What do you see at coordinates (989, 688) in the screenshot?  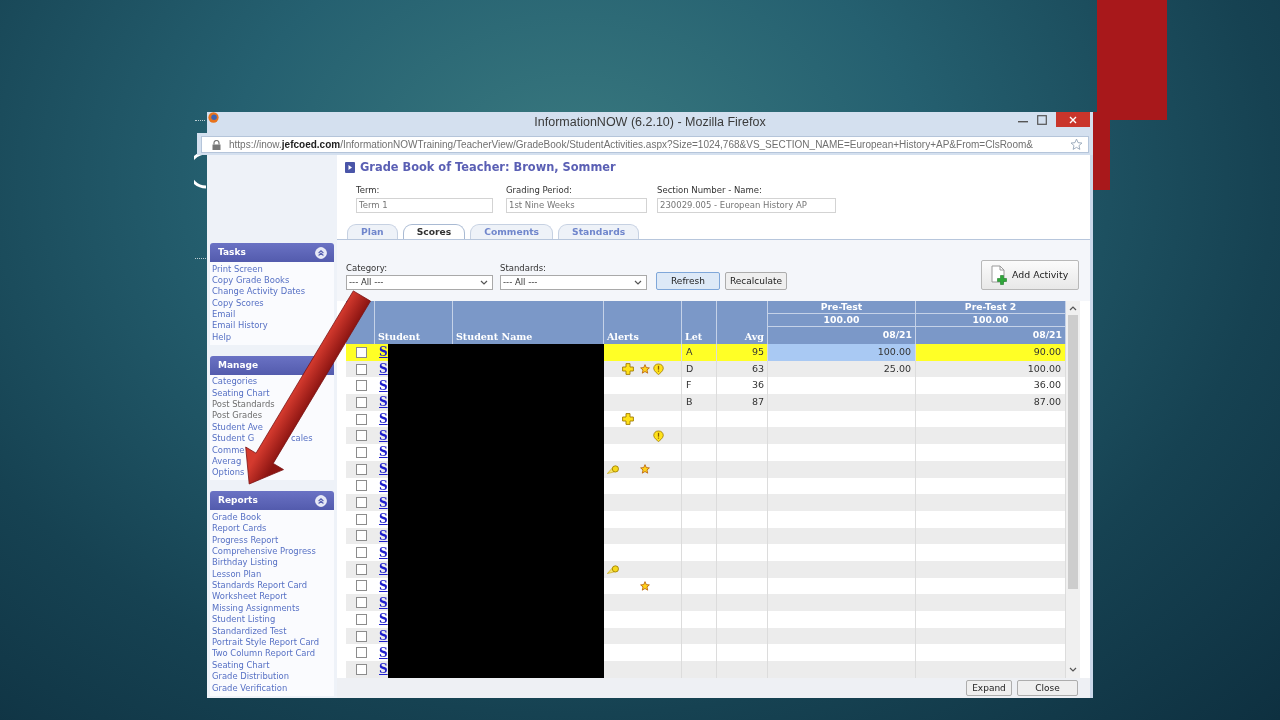 I see `button: Expand` at bounding box center [989, 688].